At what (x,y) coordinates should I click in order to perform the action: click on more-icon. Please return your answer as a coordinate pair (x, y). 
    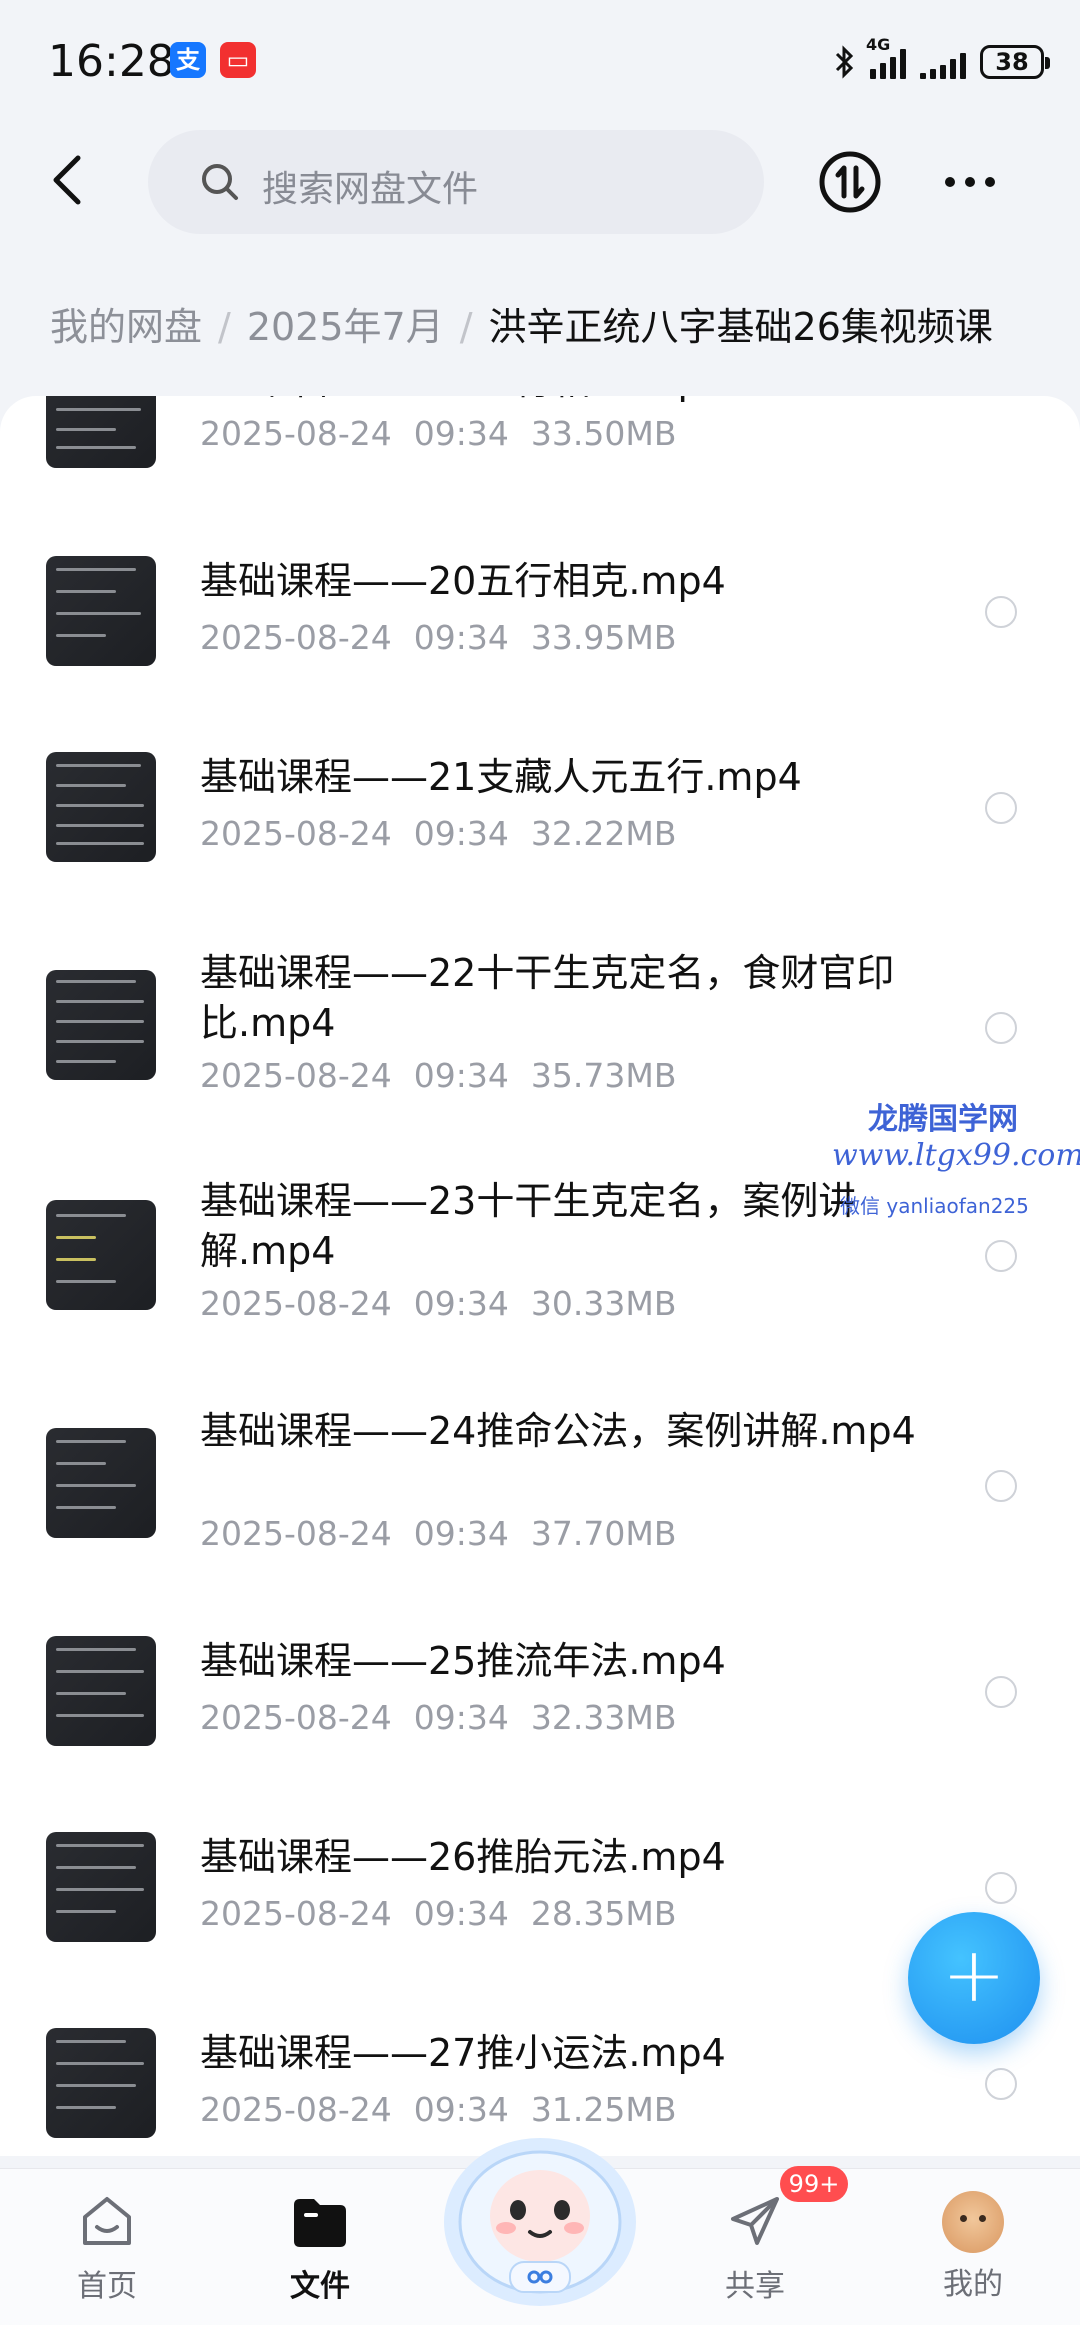
    Looking at the image, I should click on (970, 182).